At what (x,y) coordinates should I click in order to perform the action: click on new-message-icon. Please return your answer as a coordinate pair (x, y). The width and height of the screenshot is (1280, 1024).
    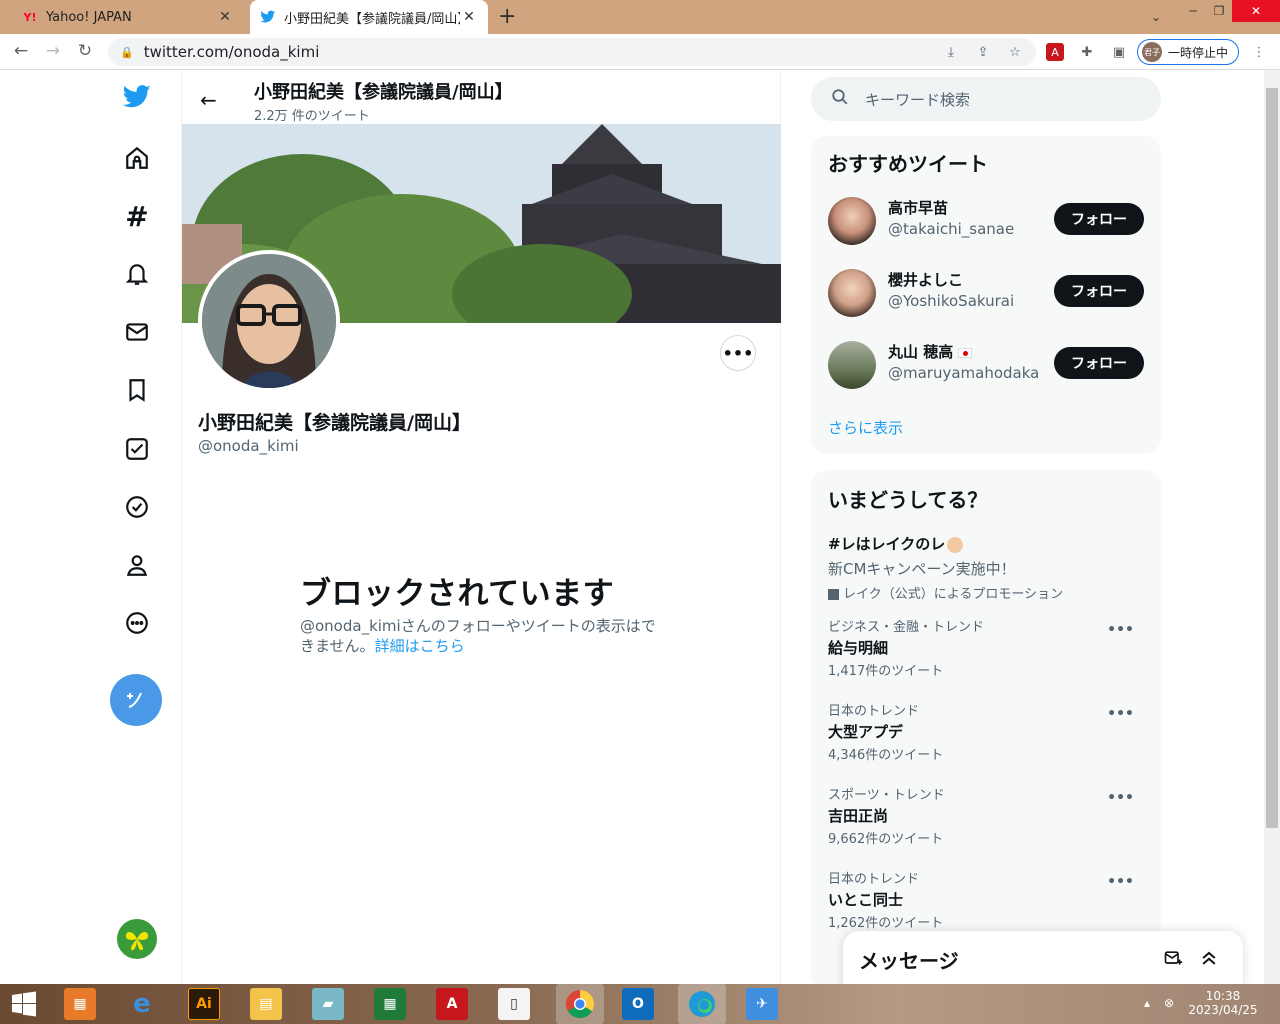
    Looking at the image, I should click on (1173, 960).